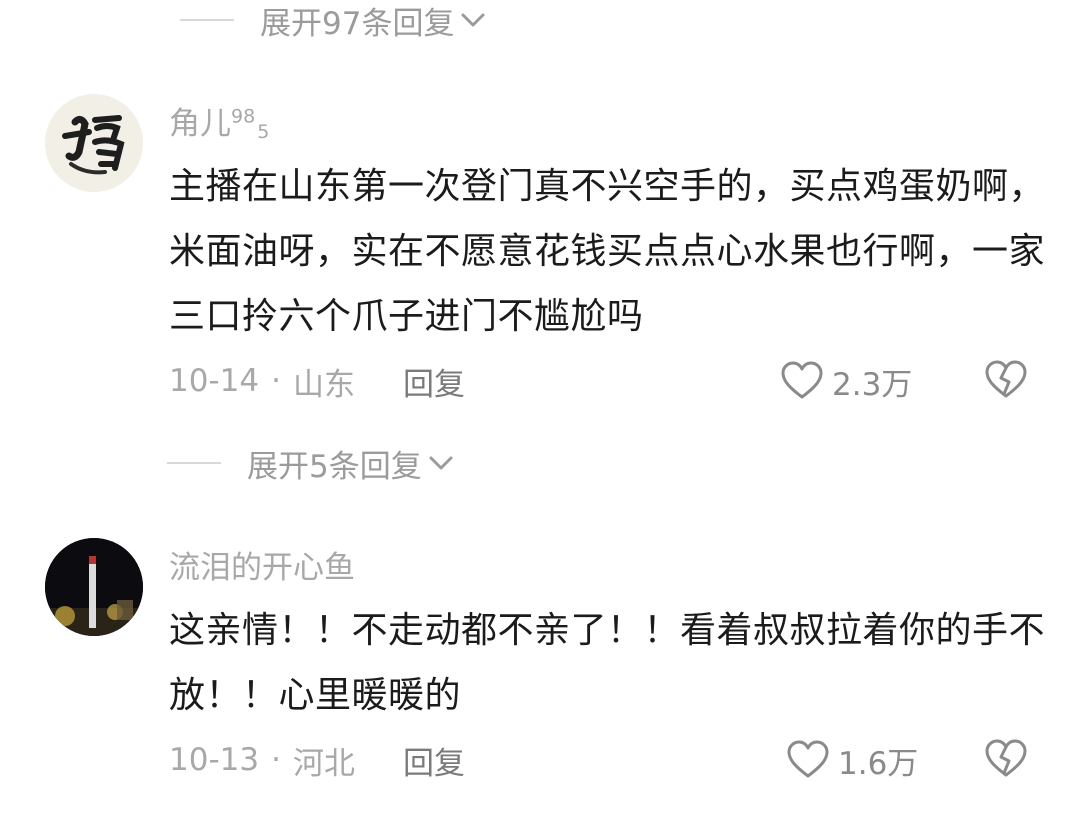  I want to click on comment-location: 河北, so click(323, 763).